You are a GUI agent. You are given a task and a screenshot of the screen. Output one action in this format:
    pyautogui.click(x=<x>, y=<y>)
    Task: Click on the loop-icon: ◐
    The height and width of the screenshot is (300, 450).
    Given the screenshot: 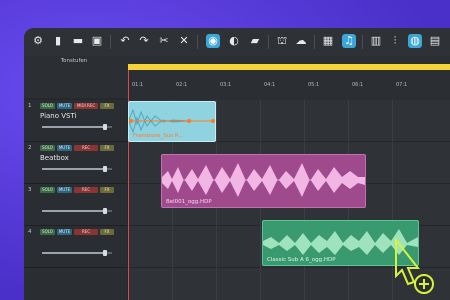 What is the action you would take?
    pyautogui.click(x=234, y=41)
    